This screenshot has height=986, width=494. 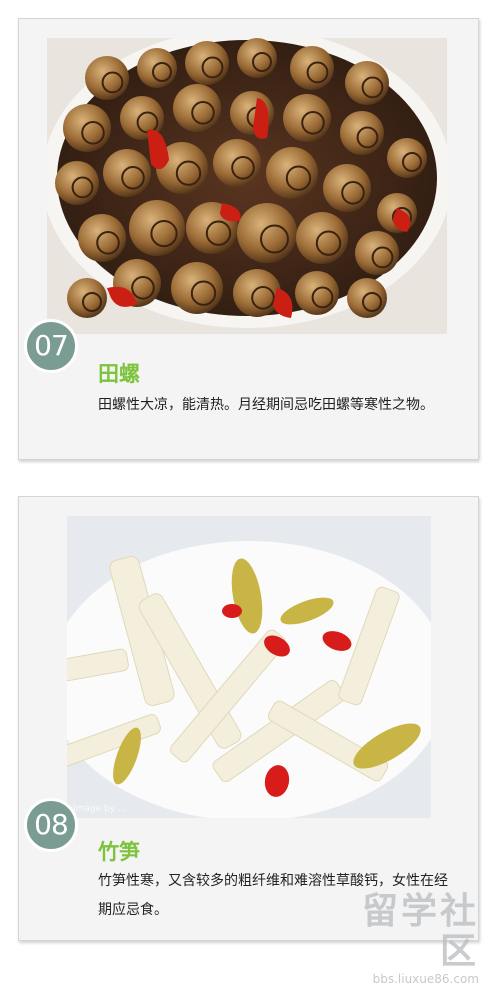 What do you see at coordinates (420, 931) in the screenshot?
I see `site-logo-text: 留学社区` at bounding box center [420, 931].